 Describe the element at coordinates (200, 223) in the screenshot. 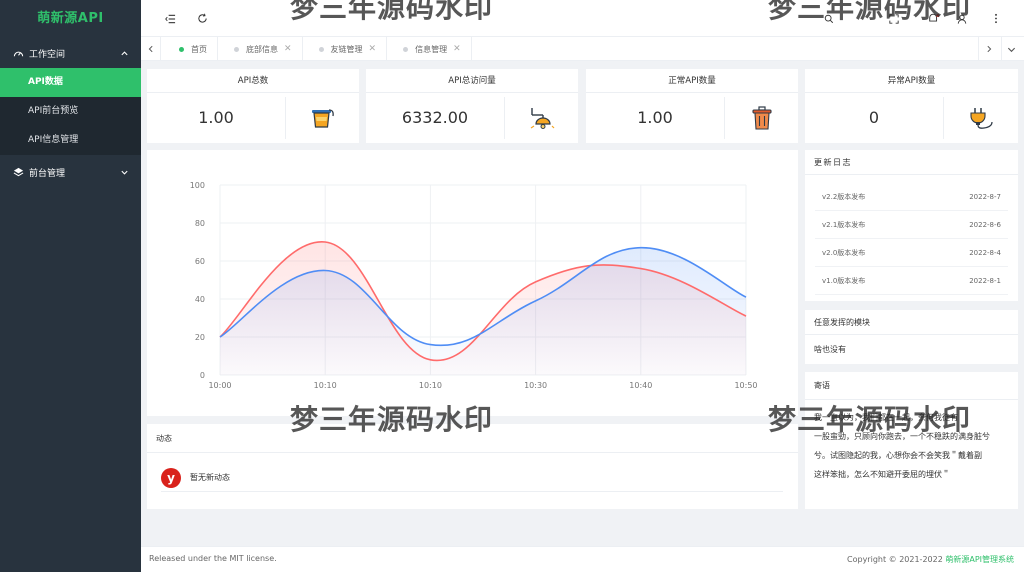

I see `y-tick-label: 80` at that location.